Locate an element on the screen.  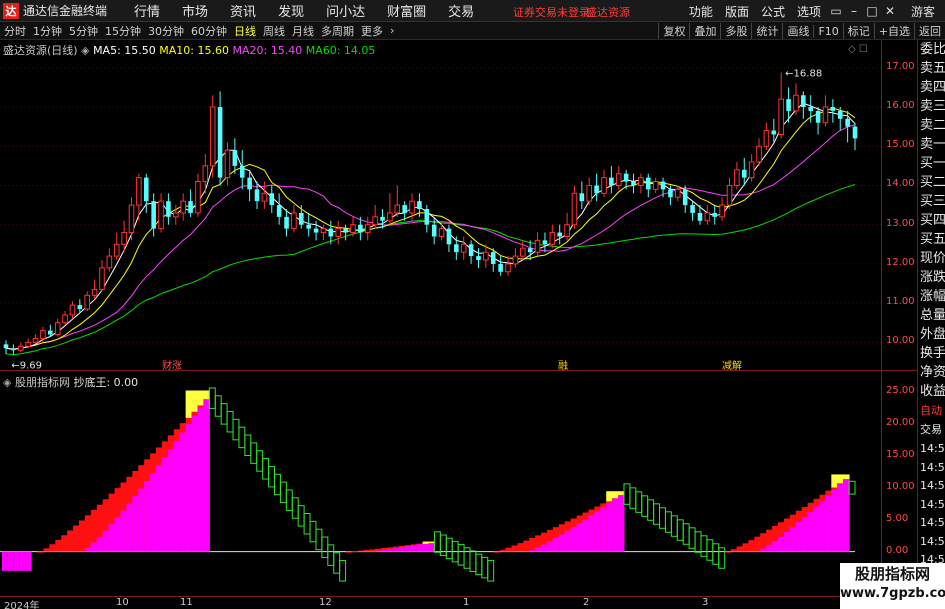
indicator-bar-red is located at coordinates (52, 548).